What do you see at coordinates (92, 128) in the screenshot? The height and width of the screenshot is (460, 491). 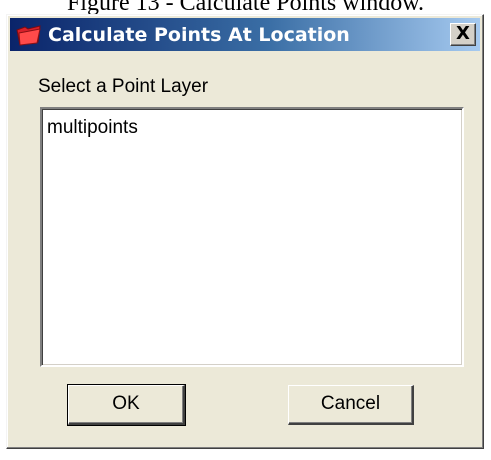 I see `list-item: multipoints` at bounding box center [92, 128].